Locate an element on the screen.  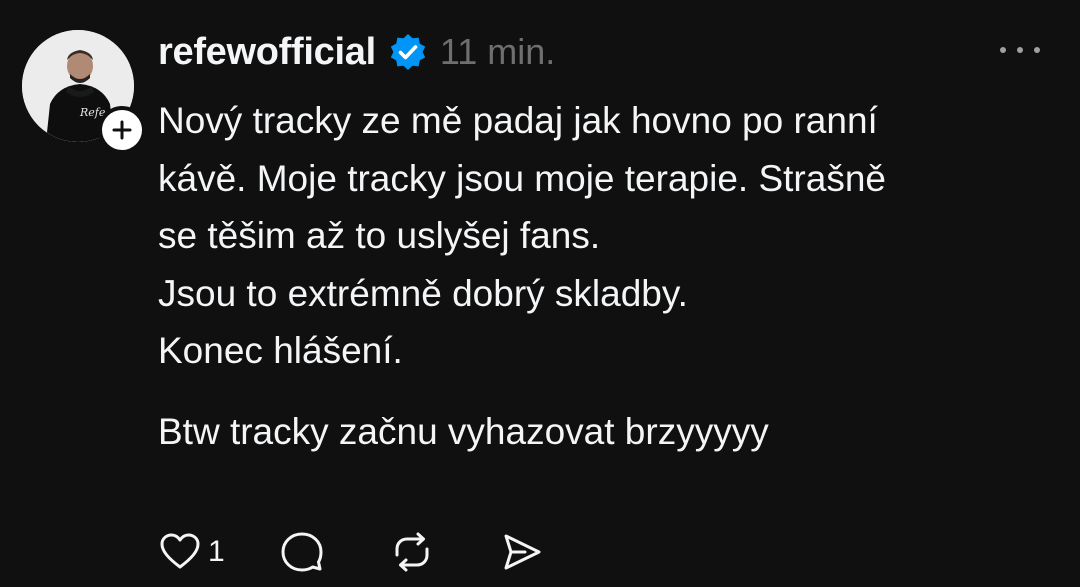
repost-icon is located at coordinates (412, 552).